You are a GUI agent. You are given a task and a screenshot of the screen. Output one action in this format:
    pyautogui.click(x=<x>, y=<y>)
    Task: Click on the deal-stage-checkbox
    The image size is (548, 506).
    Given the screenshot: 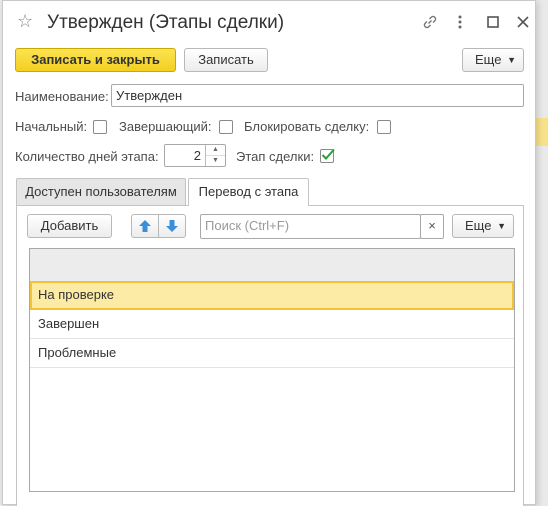 What is the action you would take?
    pyautogui.click(x=327, y=155)
    